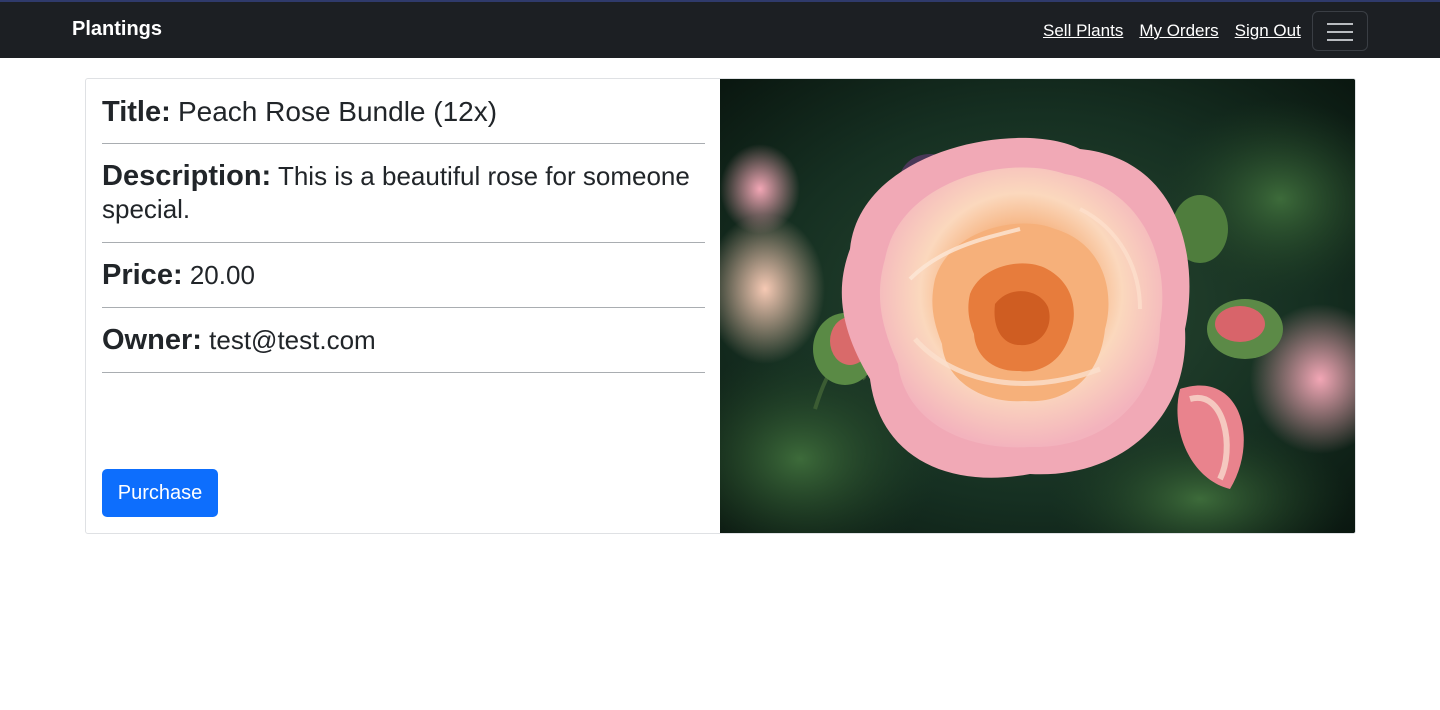  I want to click on navbar: Plantings Sell Plants My Orders Sign Out, so click(720, 29).